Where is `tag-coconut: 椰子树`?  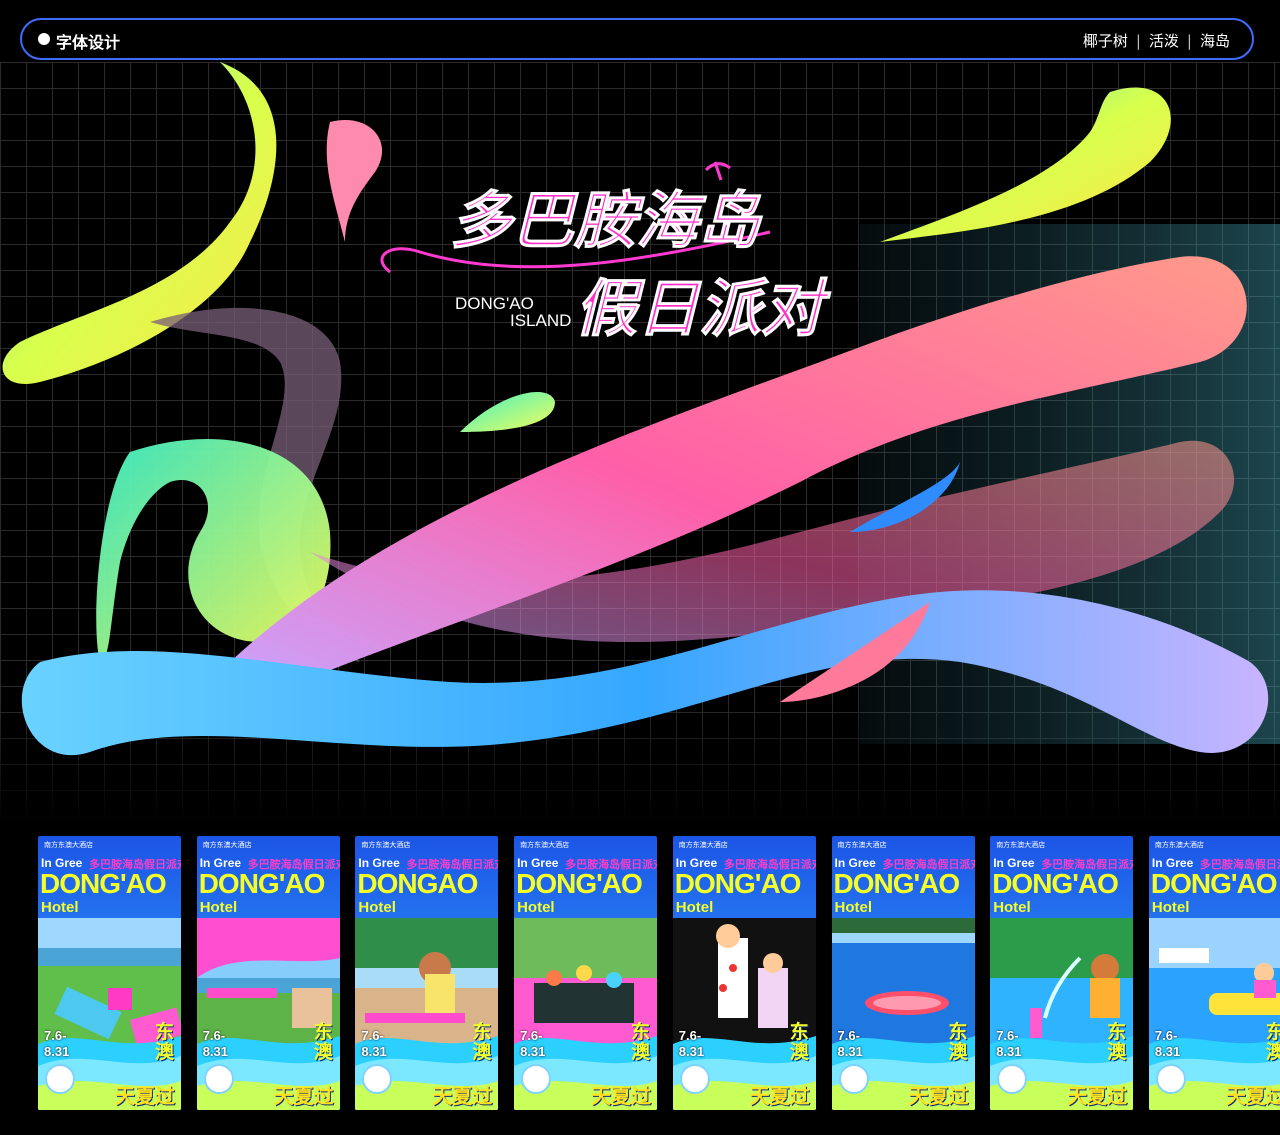 tag-coconut: 椰子树 is located at coordinates (1105, 41).